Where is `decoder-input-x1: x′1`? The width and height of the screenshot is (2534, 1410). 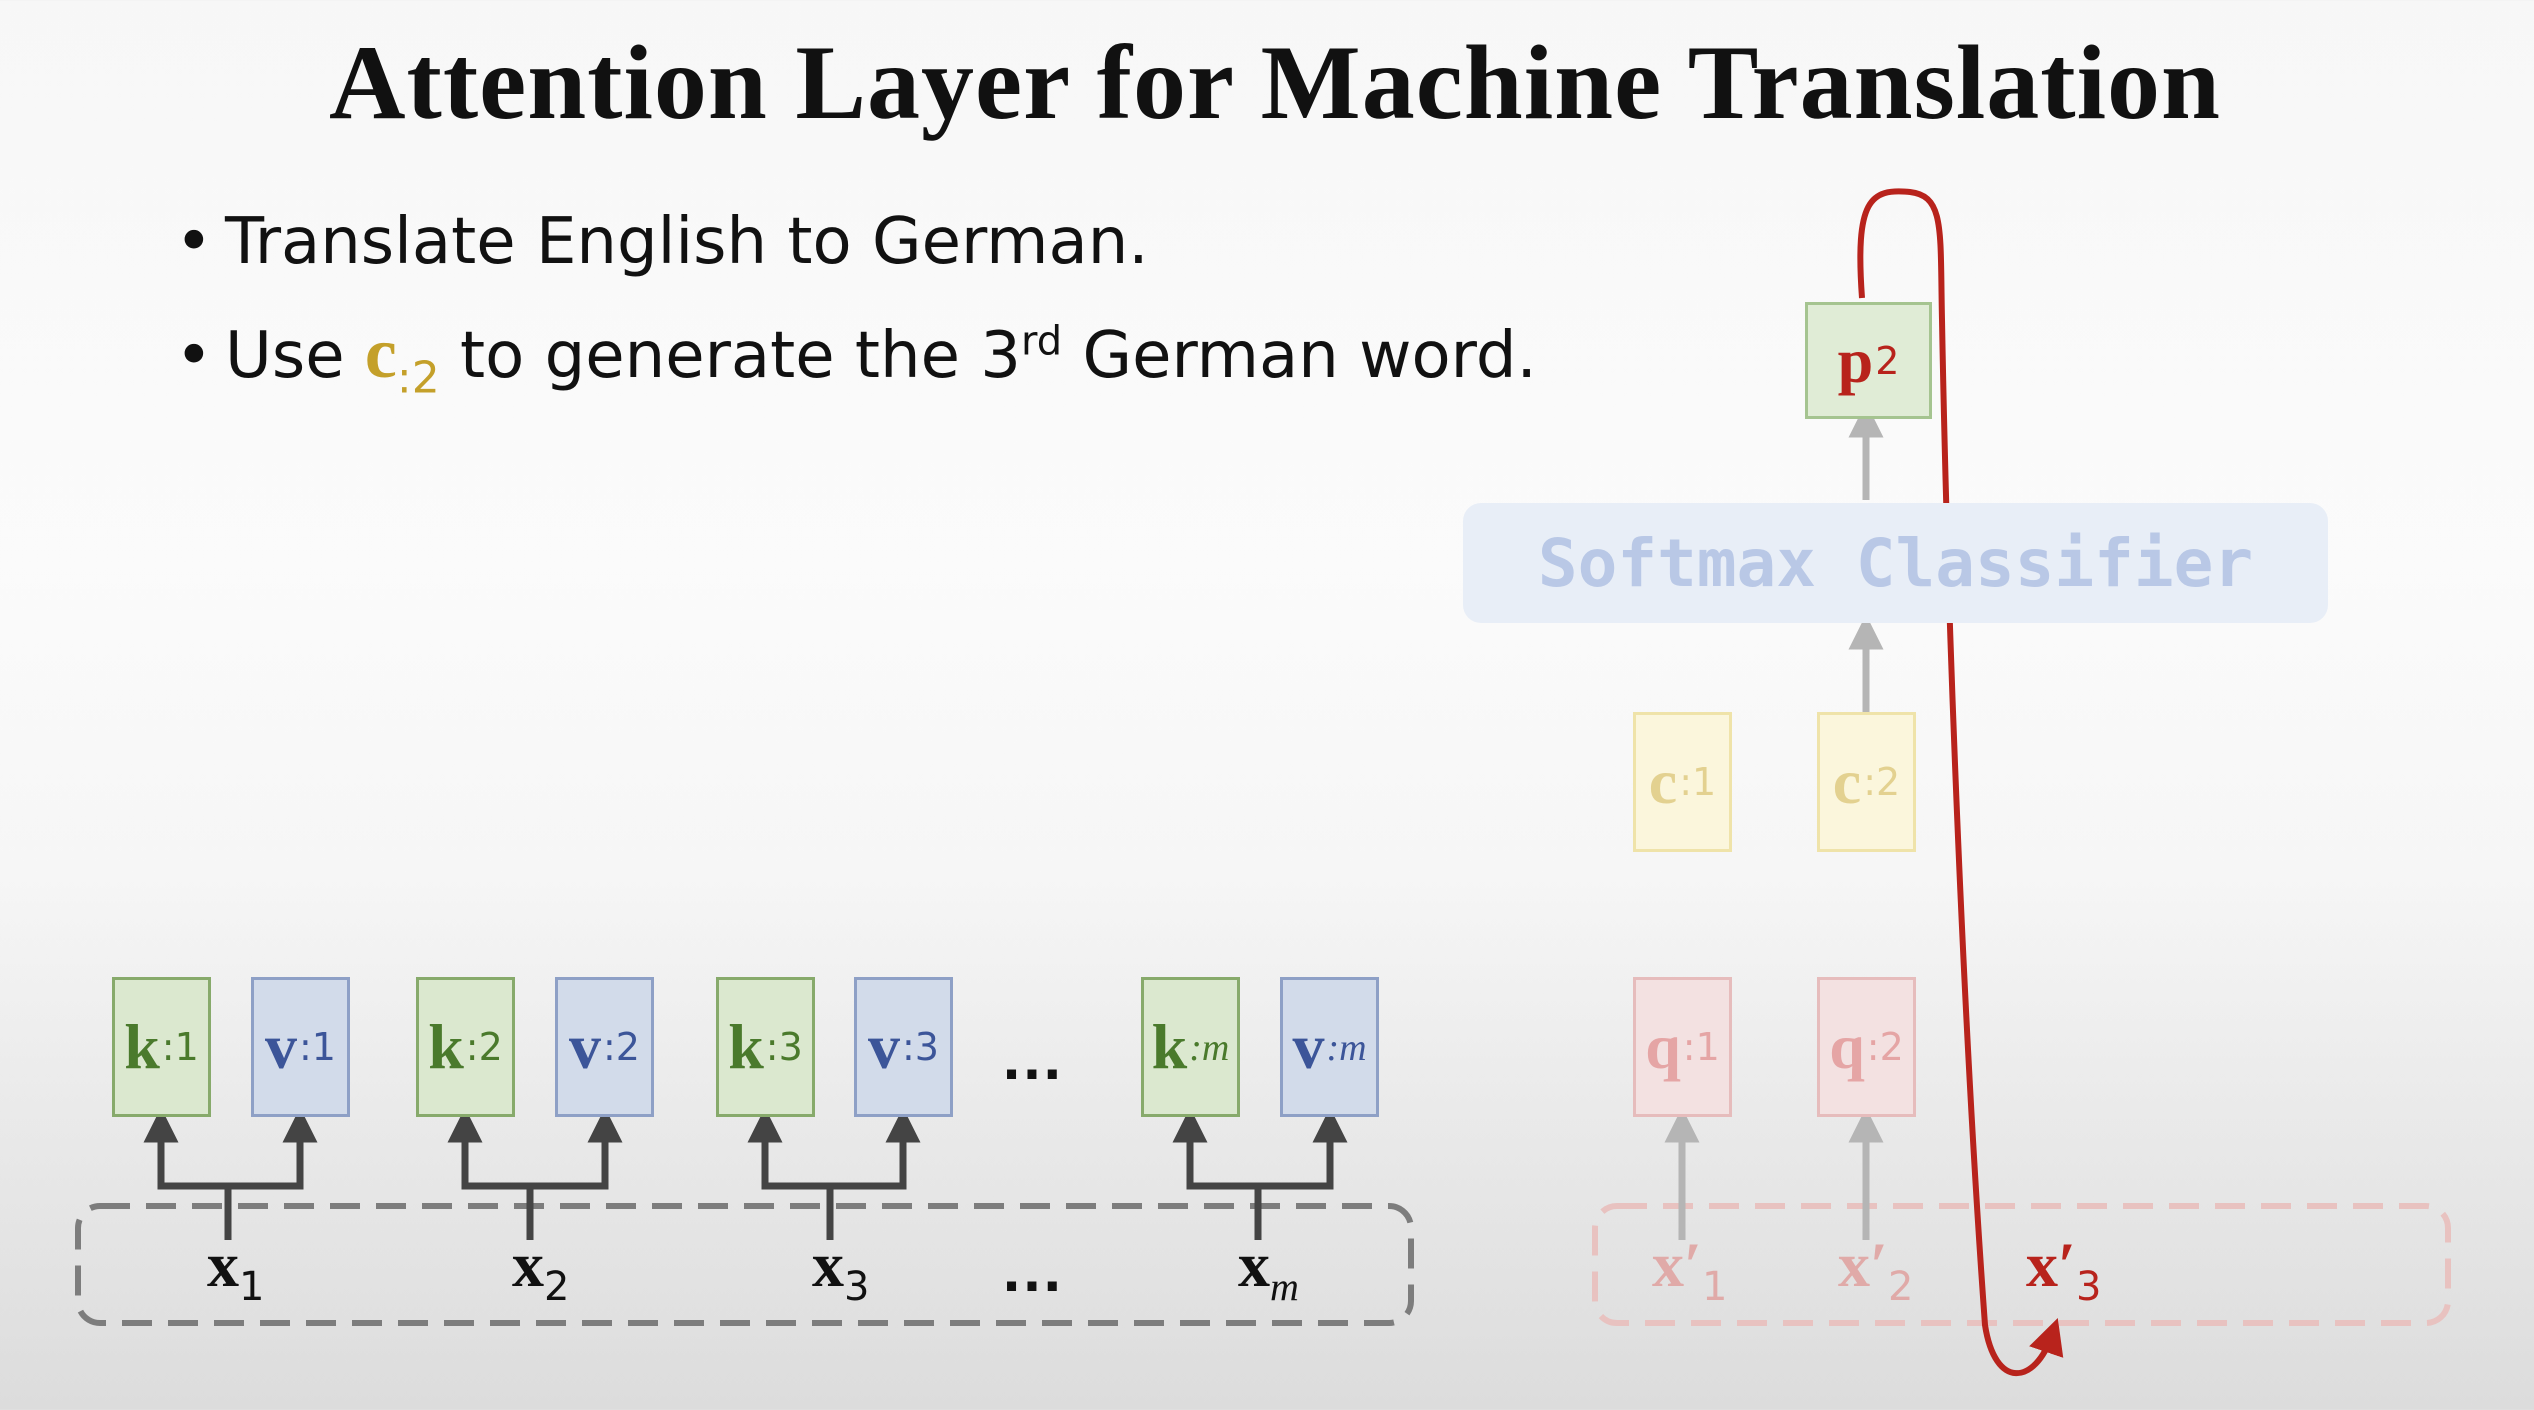
decoder-input-x1: x′1 is located at coordinates (1690, 1269).